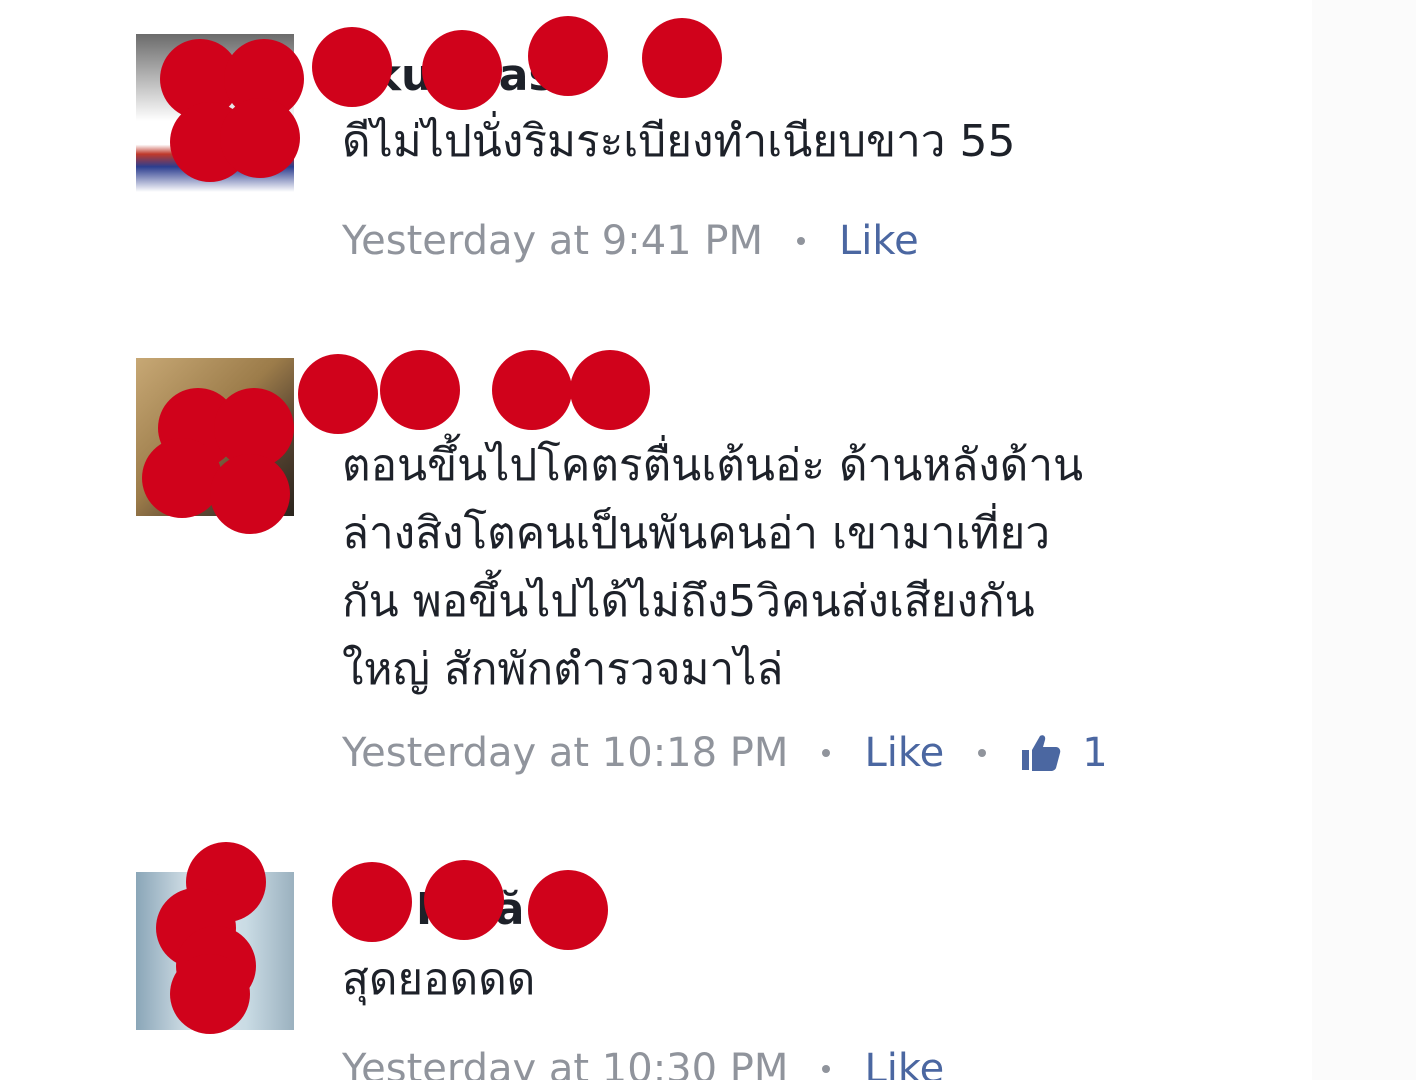 This screenshot has height=1080, width=1416. I want to click on comment-text: ดีไม่ไปนั่งริมระเบียงทำเนียบขาว 55, so click(678, 142).